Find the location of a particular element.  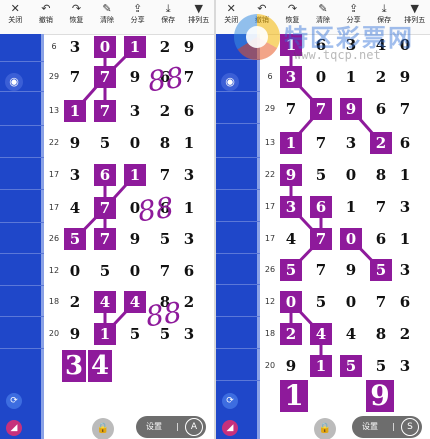

toolbar-close-button: ✕ 关闭 is located at coordinates (15, 17).